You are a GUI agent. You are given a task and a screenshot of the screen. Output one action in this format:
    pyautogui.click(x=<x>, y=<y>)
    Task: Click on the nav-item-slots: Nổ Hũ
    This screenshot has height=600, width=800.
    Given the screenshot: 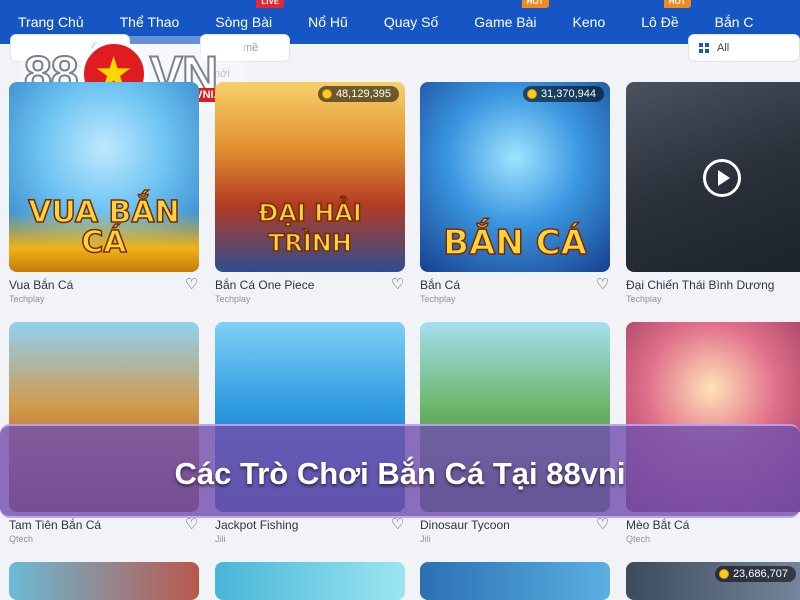 What is the action you would take?
    pyautogui.click(x=328, y=22)
    